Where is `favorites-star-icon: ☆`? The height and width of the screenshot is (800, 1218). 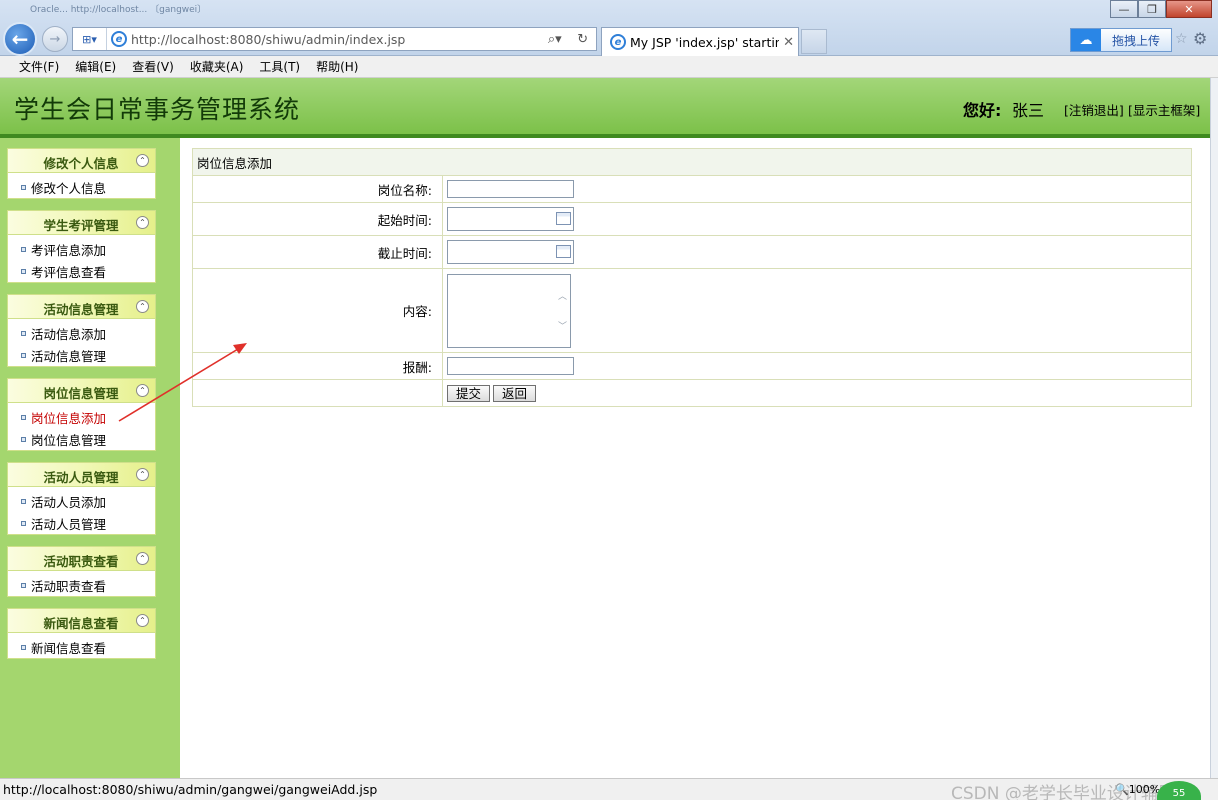
favorites-star-icon: ☆ is located at coordinates (1181, 39).